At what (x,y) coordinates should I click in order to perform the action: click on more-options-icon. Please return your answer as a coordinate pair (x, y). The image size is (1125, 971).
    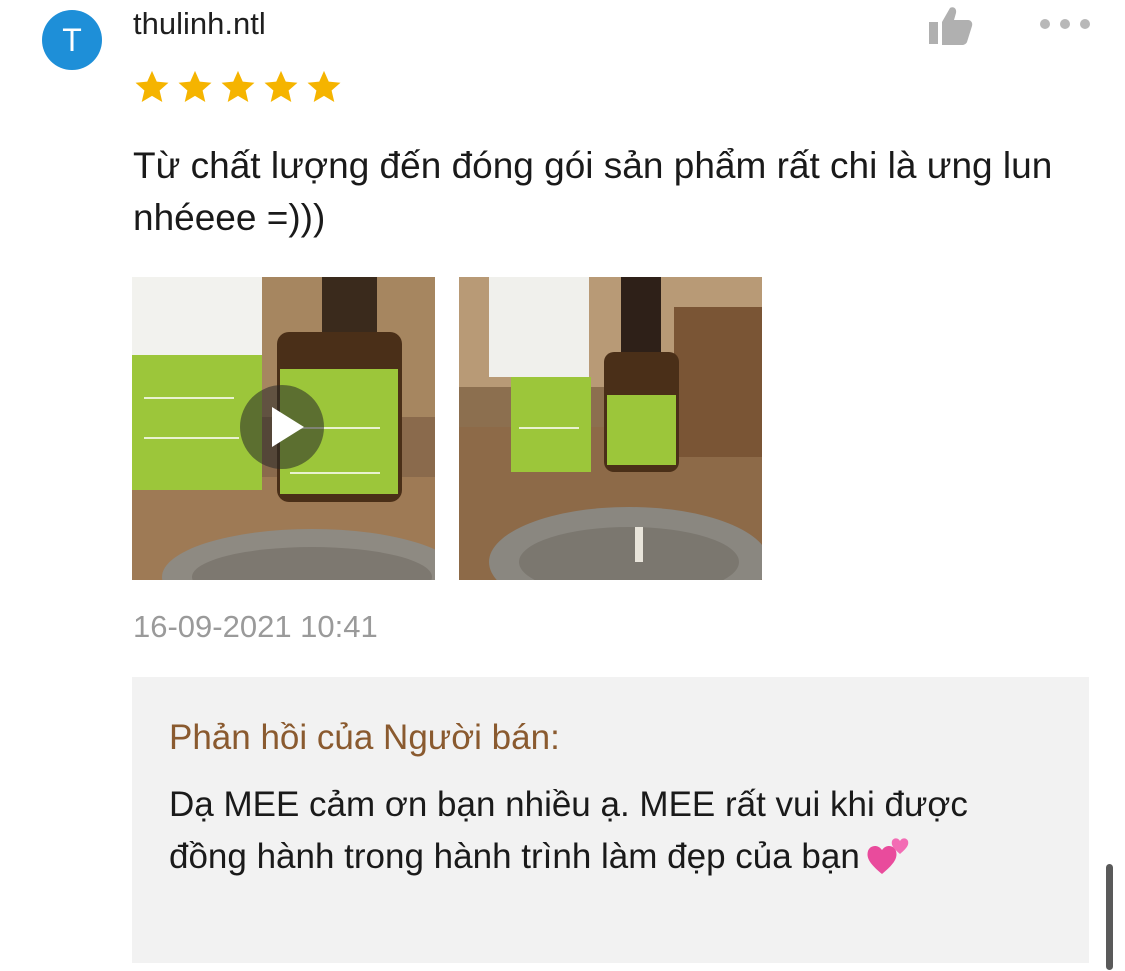
    Looking at the image, I should click on (1065, 24).